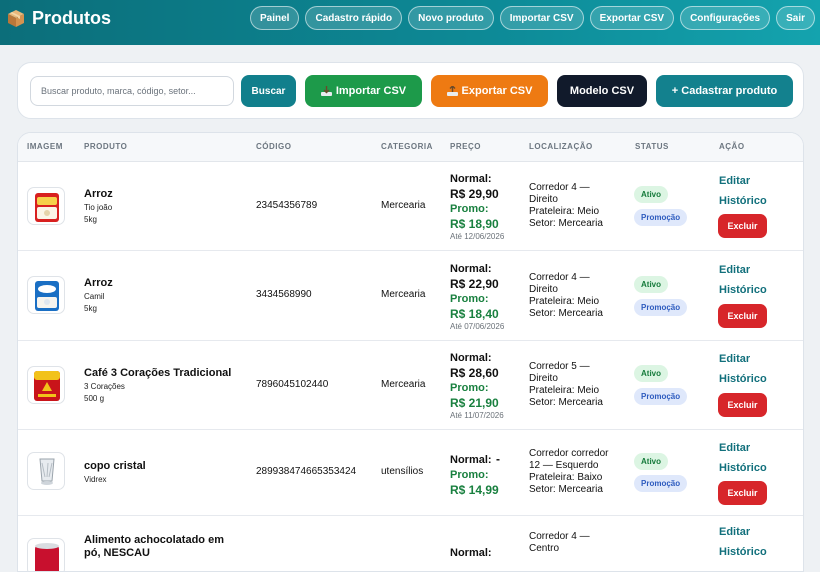 The height and width of the screenshot is (572, 820). Describe the element at coordinates (407, 146) in the screenshot. I see `col-categoria: CATEGORIA` at that location.